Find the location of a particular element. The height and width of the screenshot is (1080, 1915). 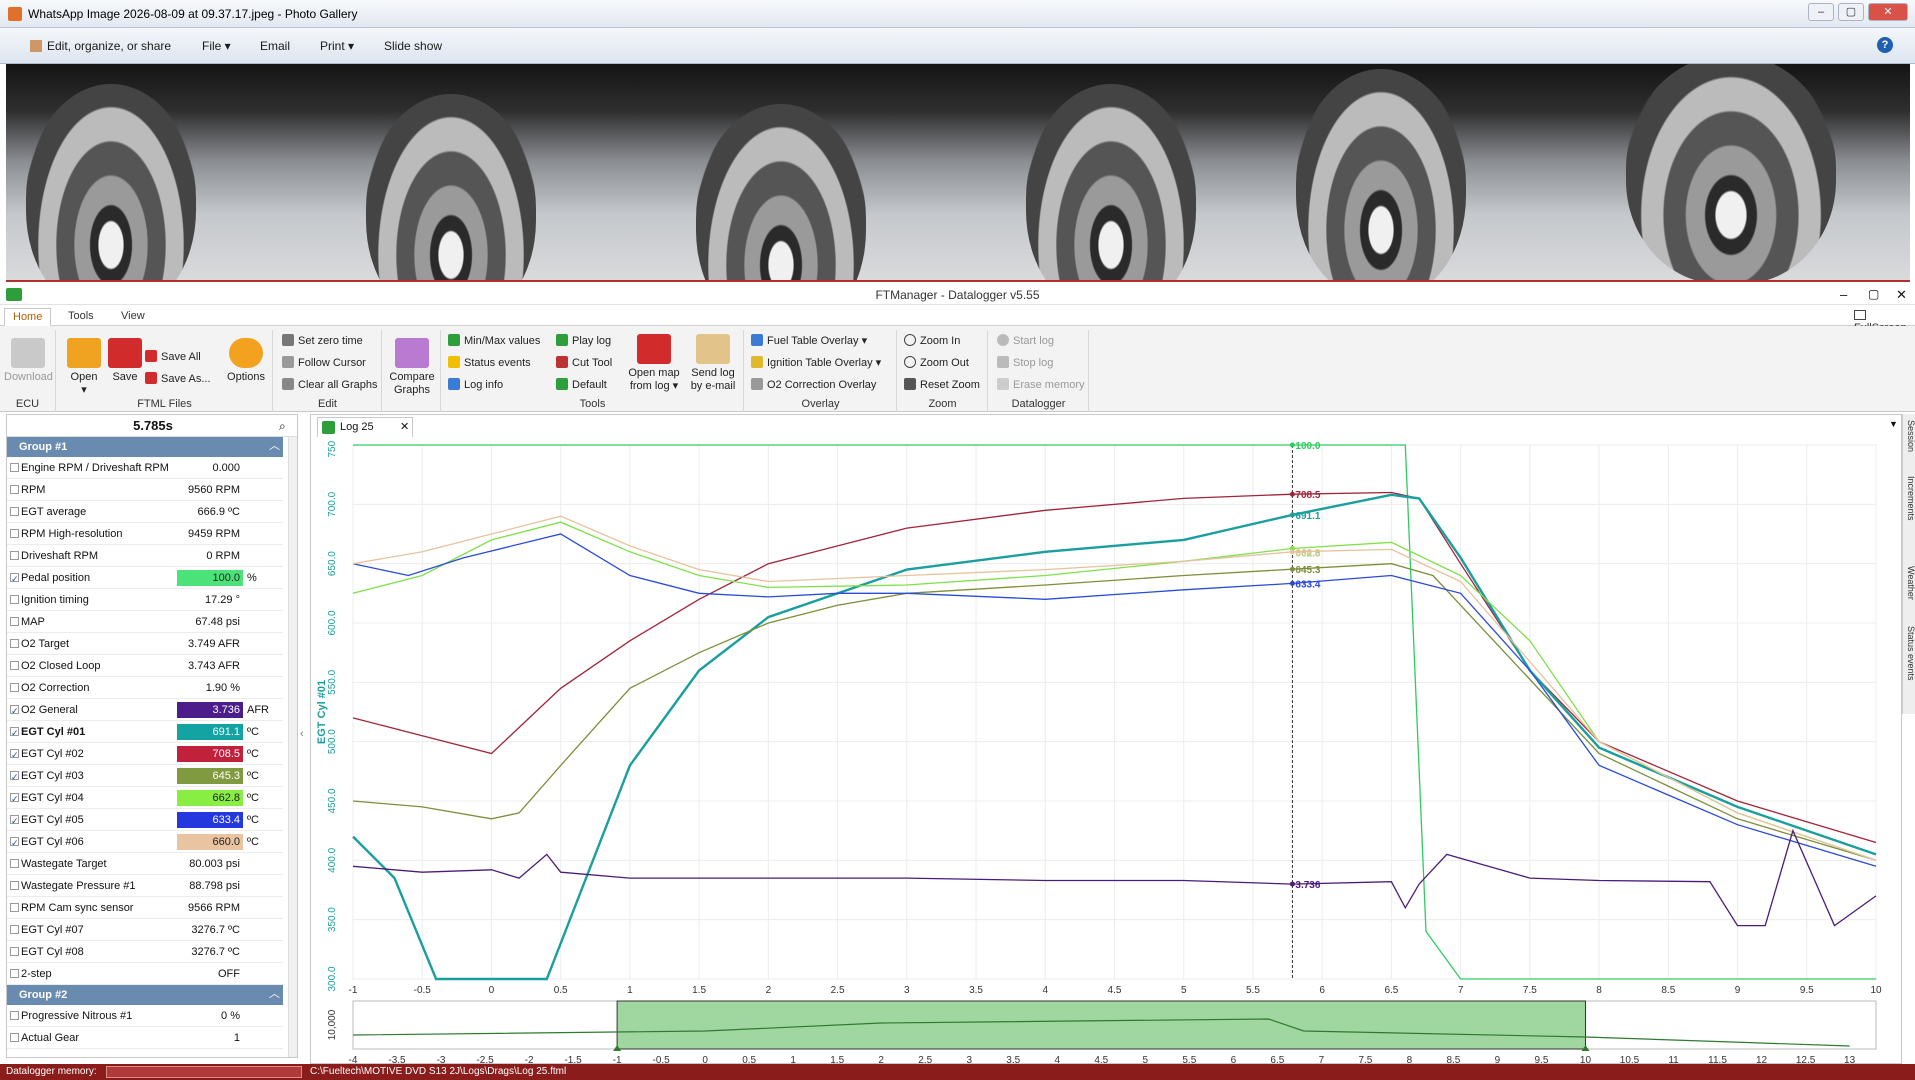

channel-list-scrollbar is located at coordinates (292, 747).